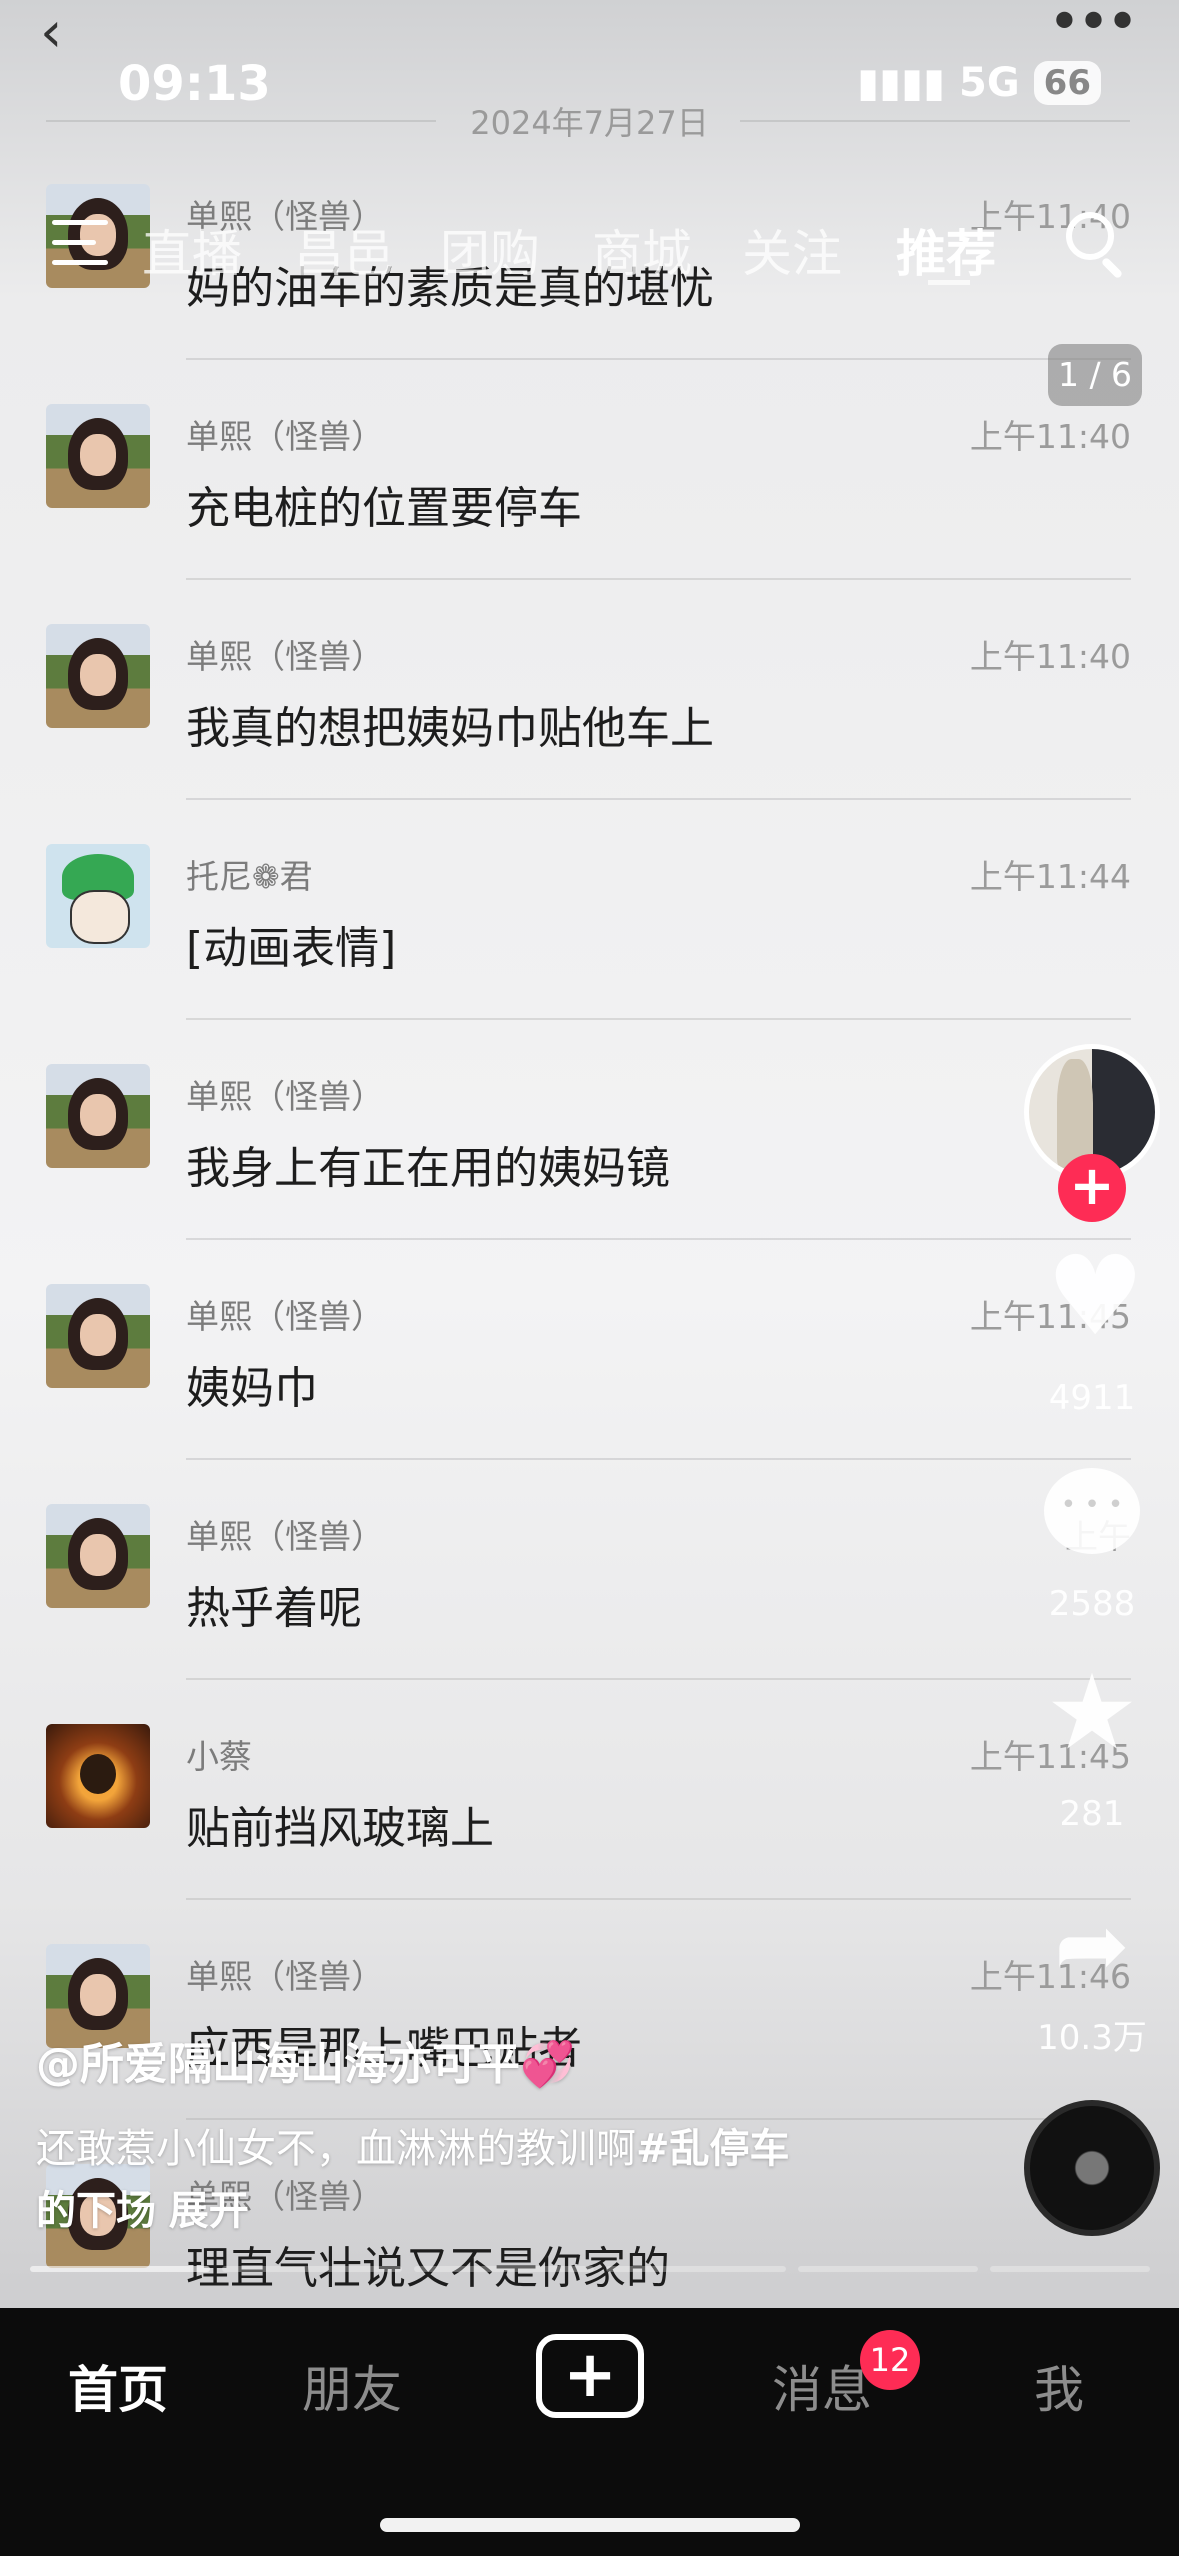 This screenshot has height=2556, width=1179. What do you see at coordinates (1092, 1814) in the screenshot?
I see `favorite-count: 281` at bounding box center [1092, 1814].